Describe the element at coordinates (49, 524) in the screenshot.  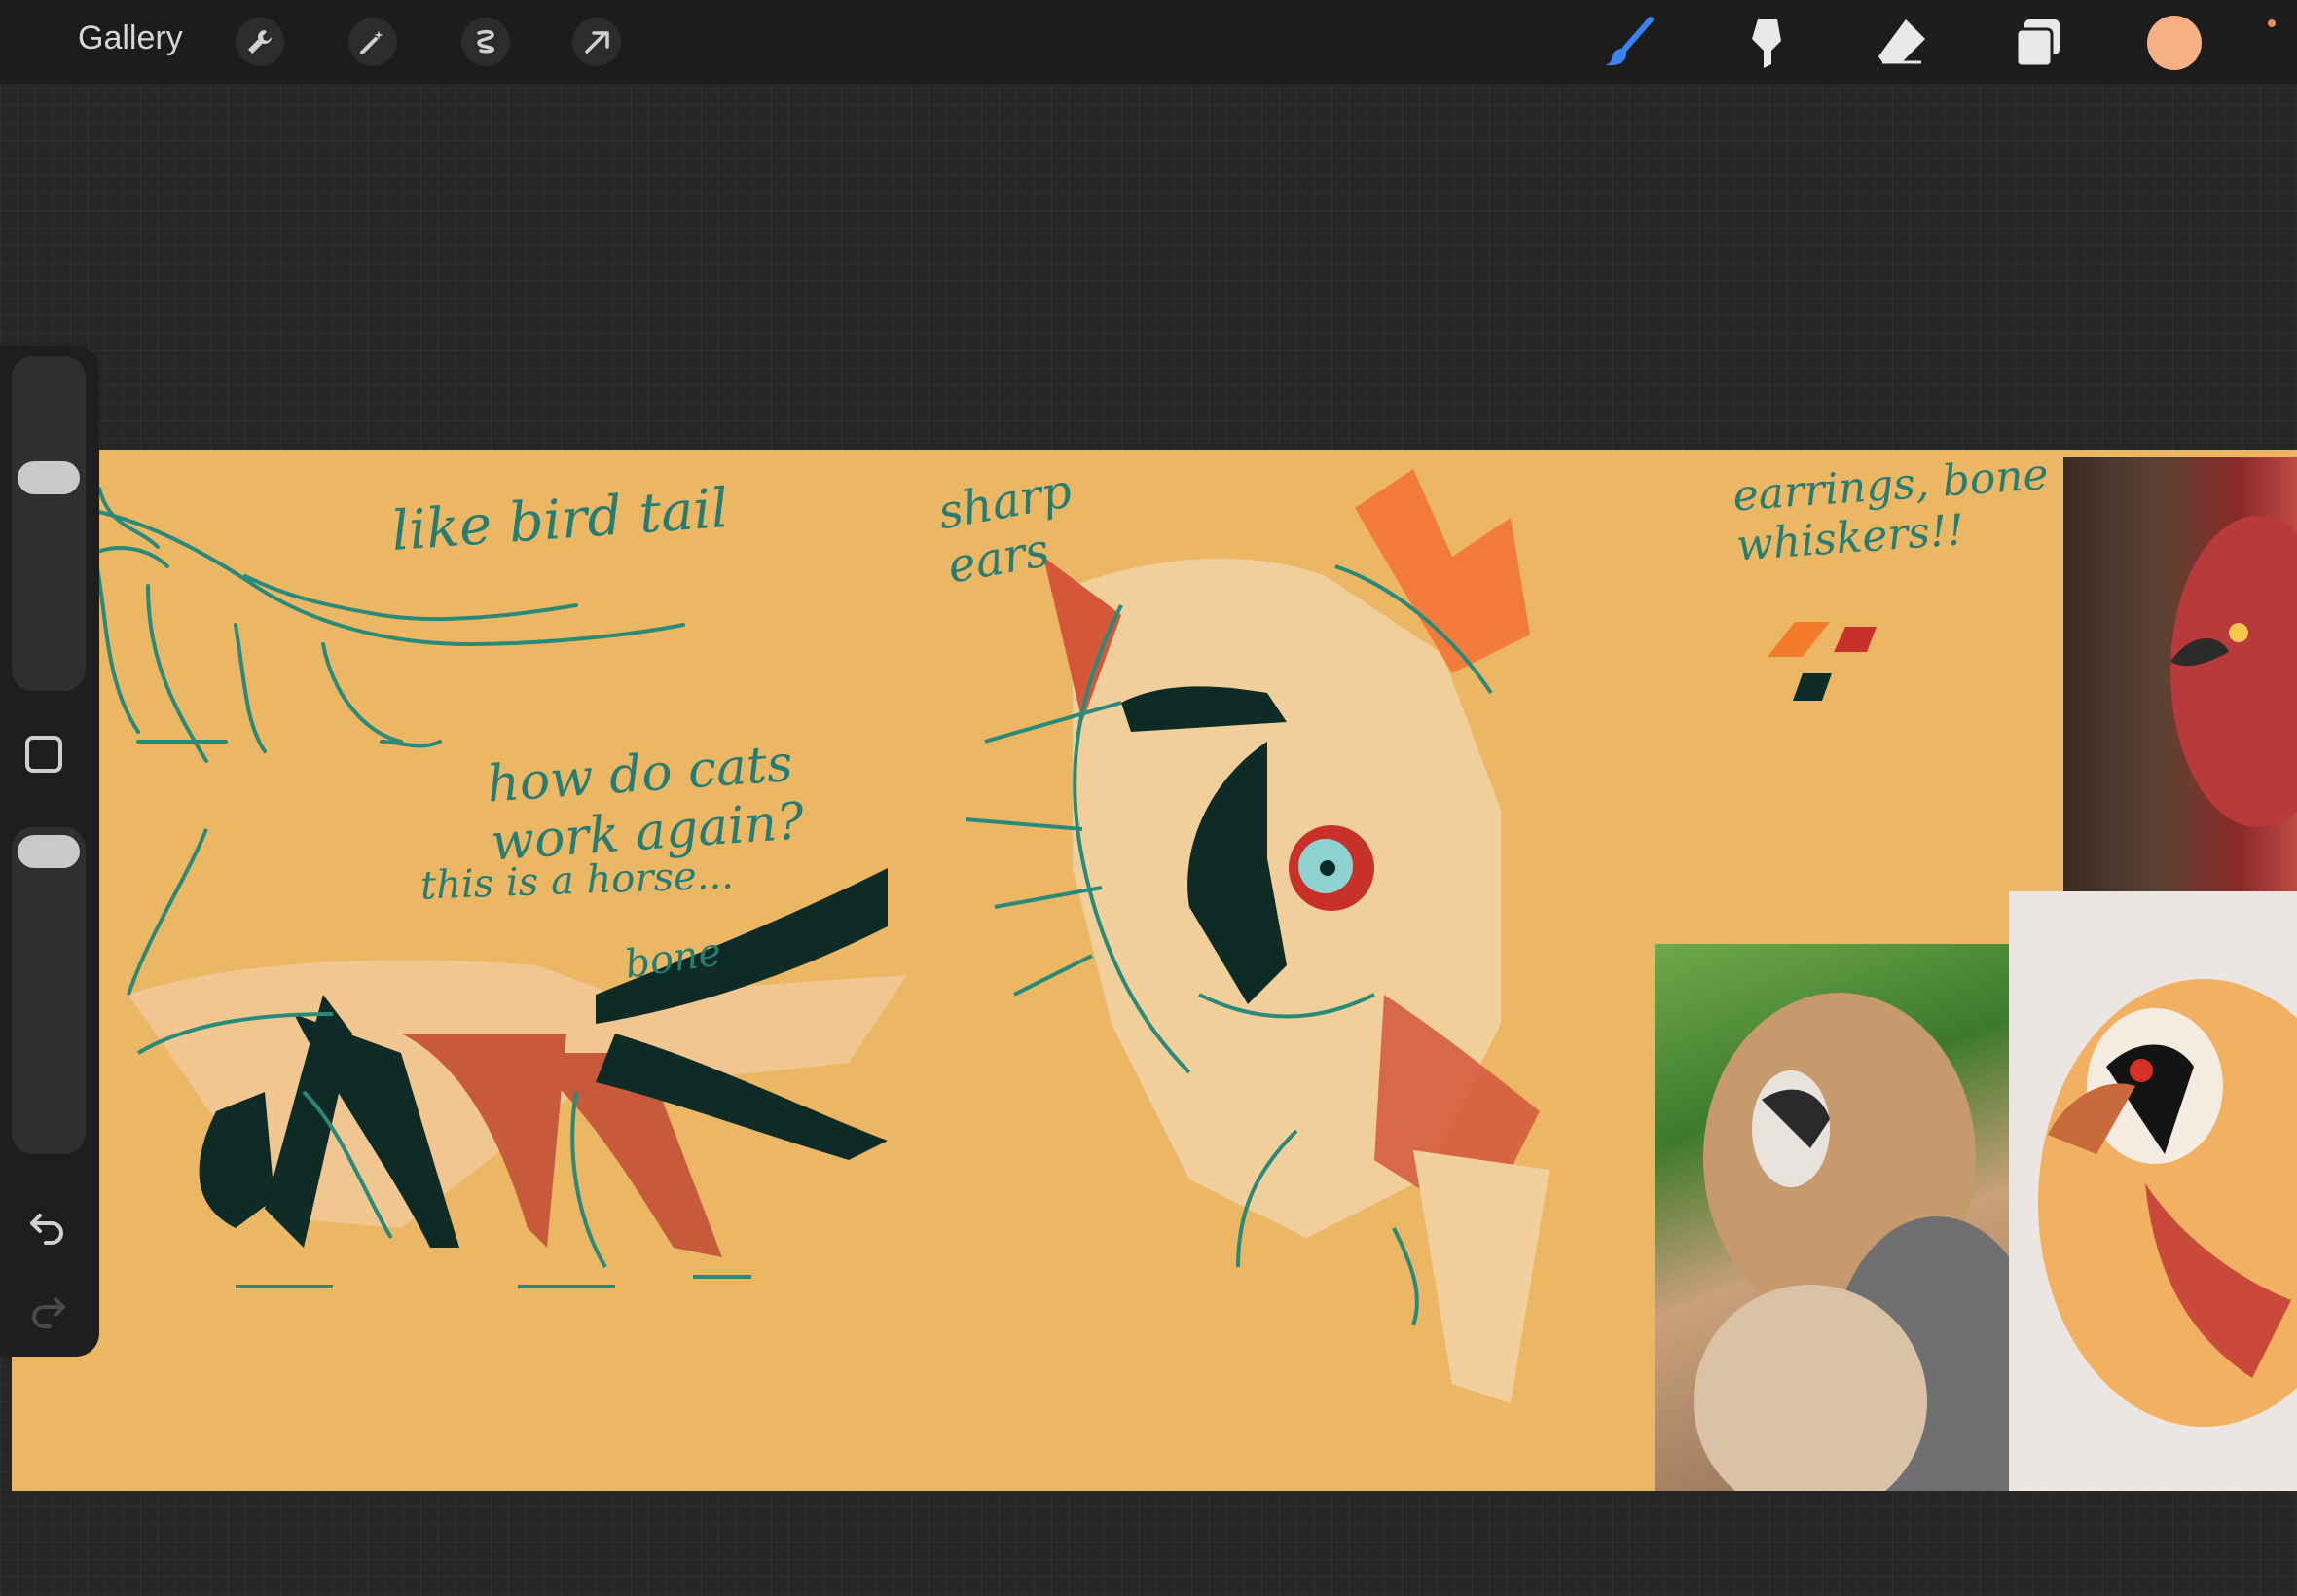
I see `brush-size-slider` at that location.